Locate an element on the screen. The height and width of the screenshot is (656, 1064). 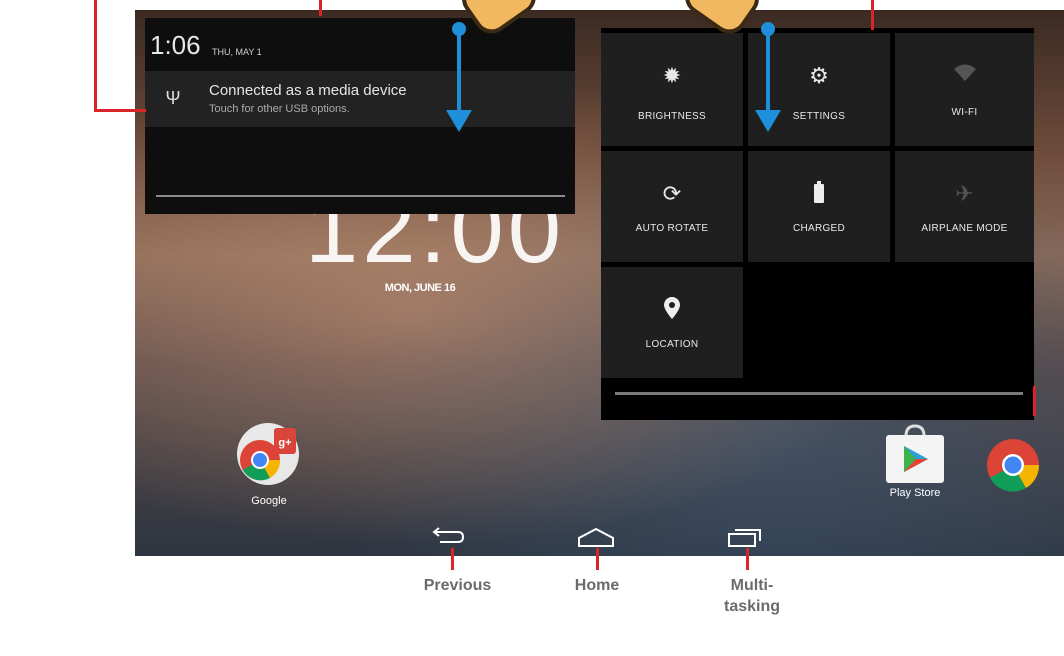
back-button is located at coordinates (448, 536).